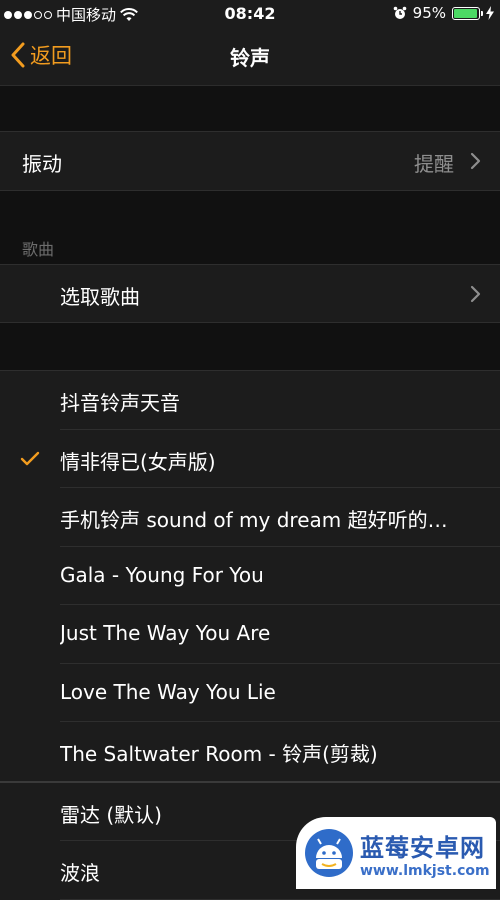  I want to click on checkmark-icon, so click(30, 458).